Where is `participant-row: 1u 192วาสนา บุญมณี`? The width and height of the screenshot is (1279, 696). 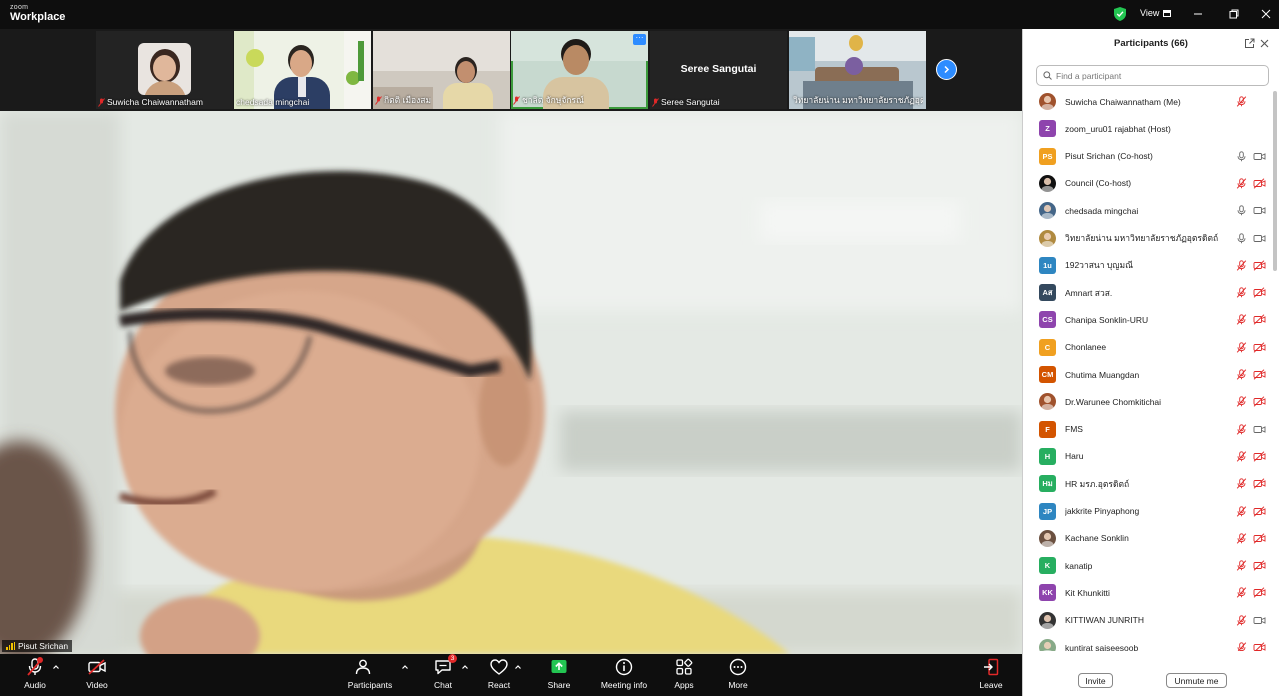 participant-row: 1u 192วาสนา บุญมณี is located at coordinates (1148, 265).